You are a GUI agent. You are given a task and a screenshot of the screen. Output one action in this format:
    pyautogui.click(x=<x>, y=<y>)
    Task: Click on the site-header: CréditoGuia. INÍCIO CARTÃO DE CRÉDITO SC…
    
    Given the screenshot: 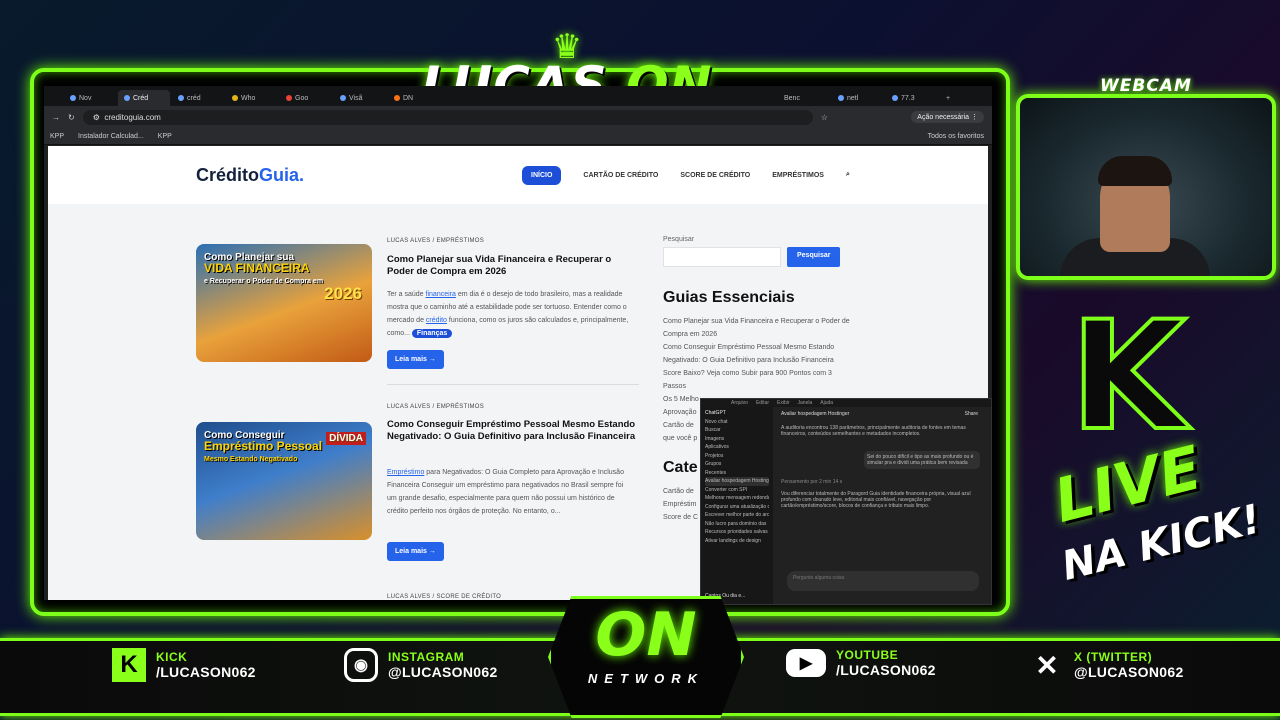 What is the action you would take?
    pyautogui.click(x=518, y=175)
    